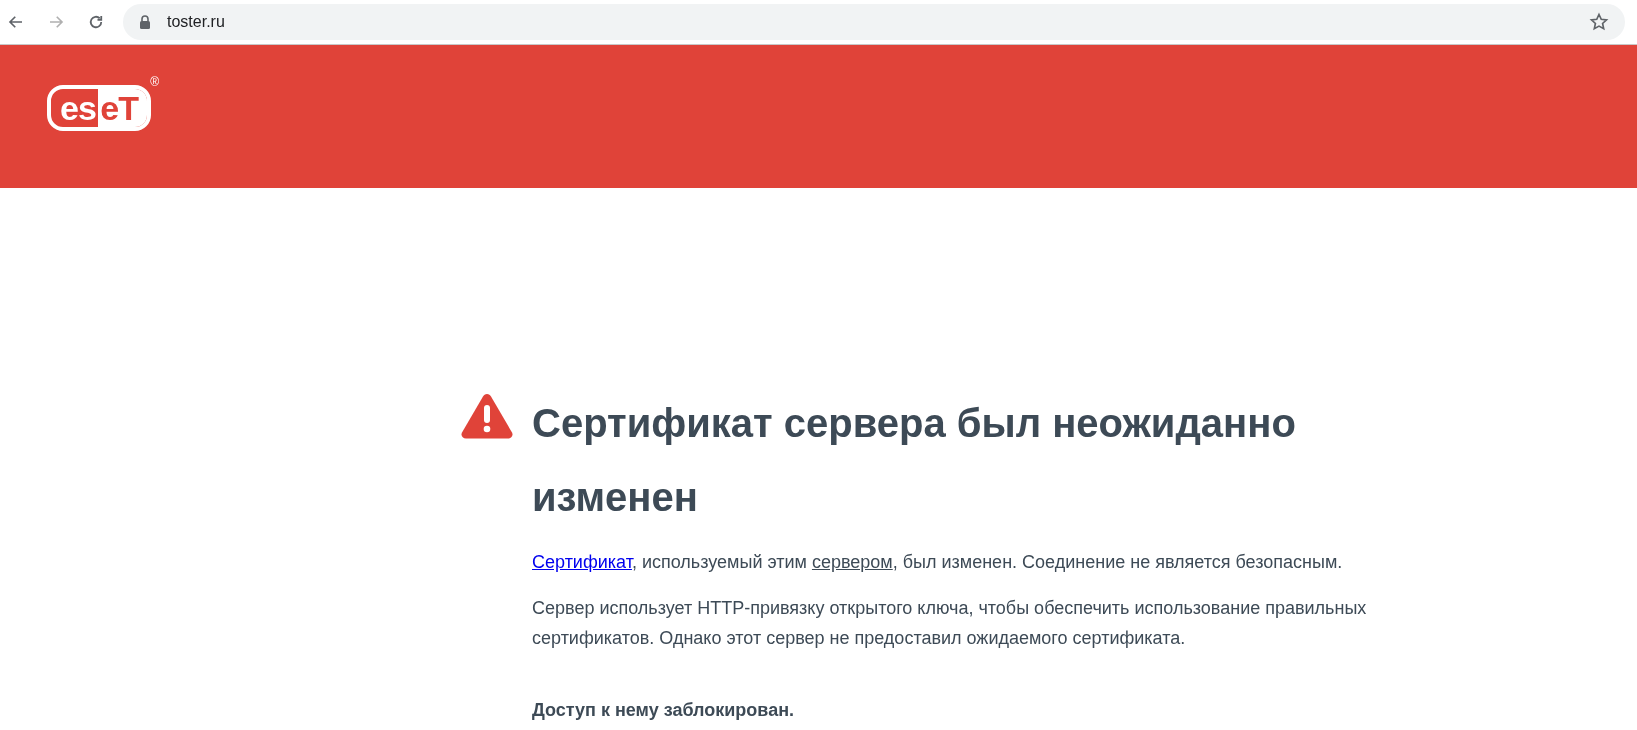 This screenshot has height=730, width=1637. Describe the element at coordinates (874, 22) in the screenshot. I see `address-bar: toster.ru` at that location.